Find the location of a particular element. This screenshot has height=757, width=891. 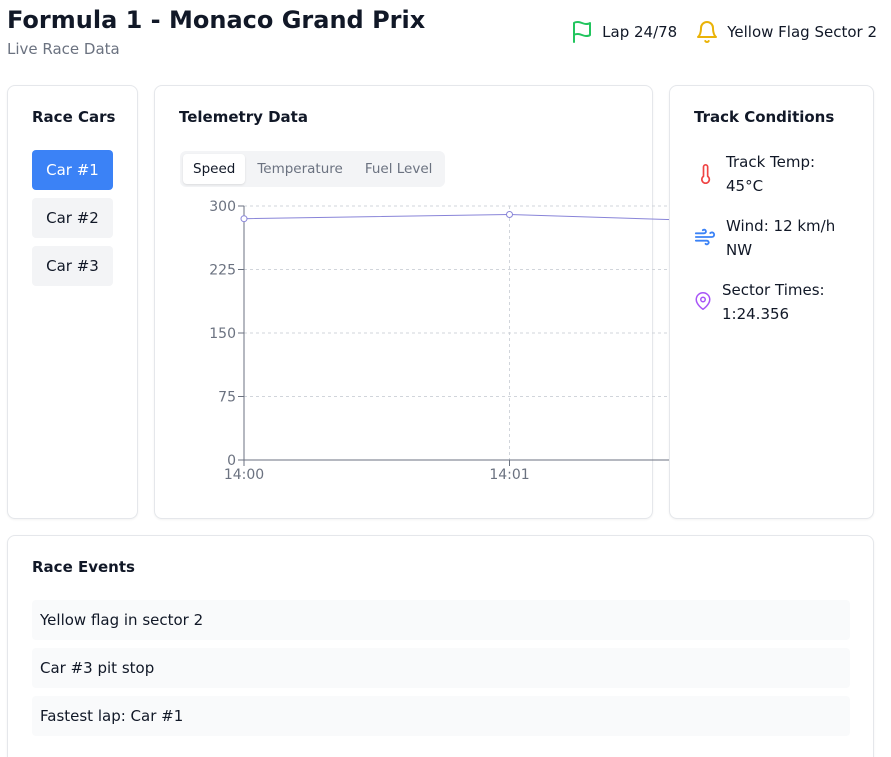

car-1-button: Car #1 is located at coordinates (72, 170).